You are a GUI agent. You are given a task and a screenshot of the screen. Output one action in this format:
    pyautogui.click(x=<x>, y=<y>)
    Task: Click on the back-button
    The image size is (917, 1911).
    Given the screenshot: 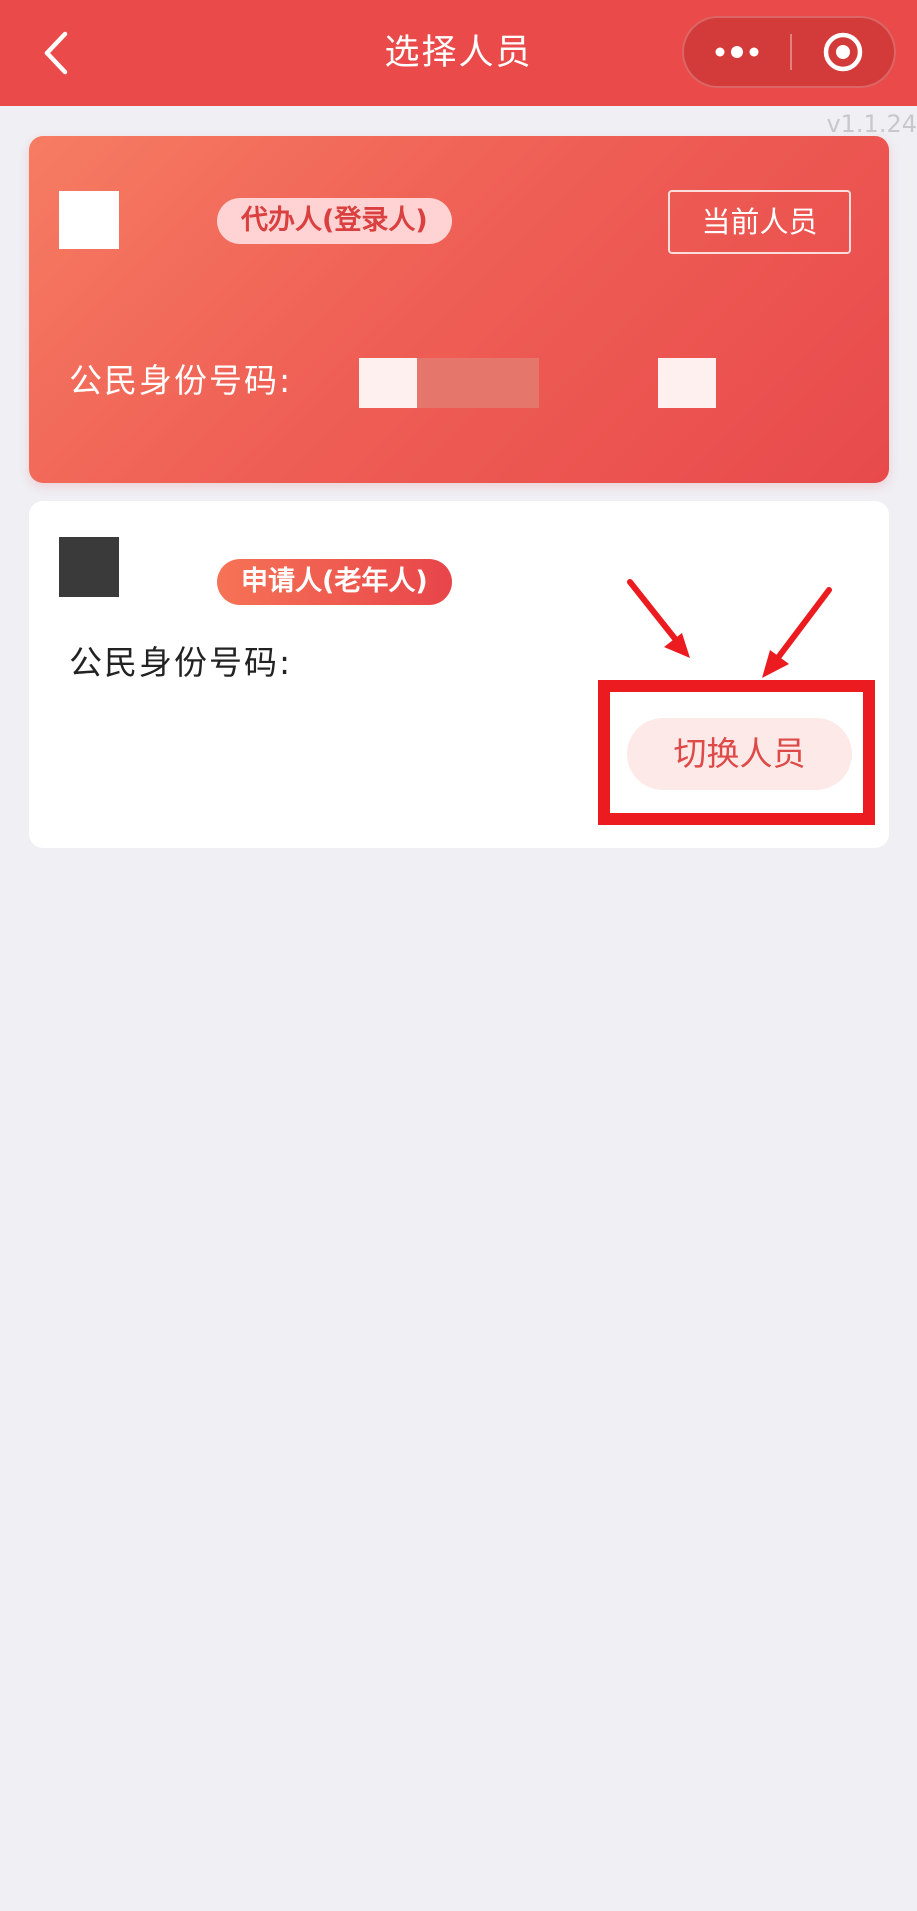 What is the action you would take?
    pyautogui.click(x=56, y=53)
    